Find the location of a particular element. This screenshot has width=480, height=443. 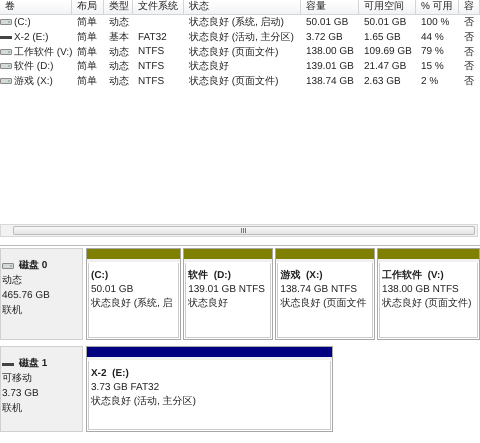

partition-label: (C:) is located at coordinates (100, 276).